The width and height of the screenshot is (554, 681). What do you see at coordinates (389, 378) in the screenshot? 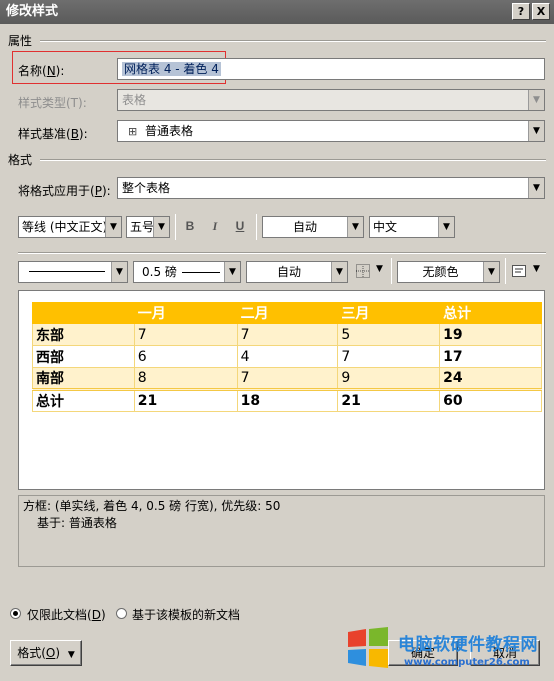
I see `preview-cell: 9` at bounding box center [389, 378].